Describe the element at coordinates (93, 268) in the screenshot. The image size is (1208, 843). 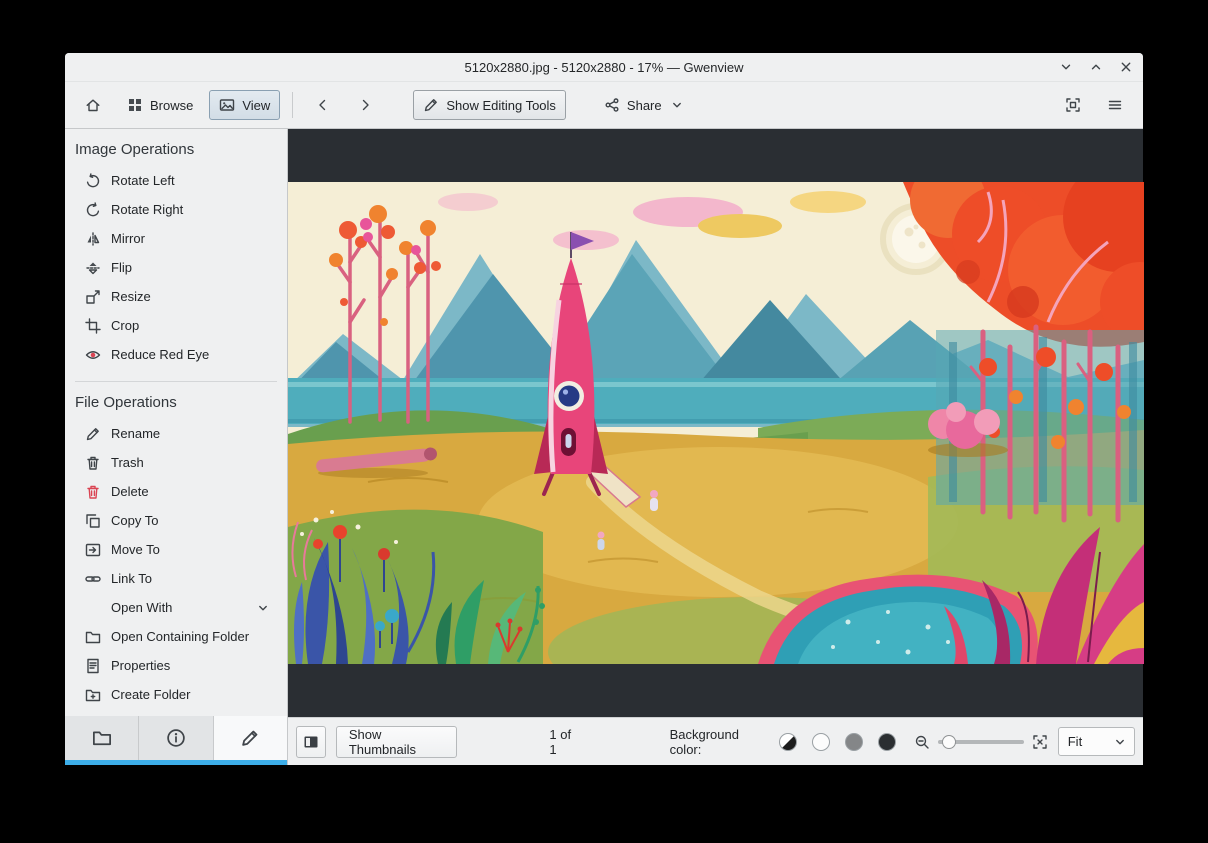
I see `flip-icon` at that location.